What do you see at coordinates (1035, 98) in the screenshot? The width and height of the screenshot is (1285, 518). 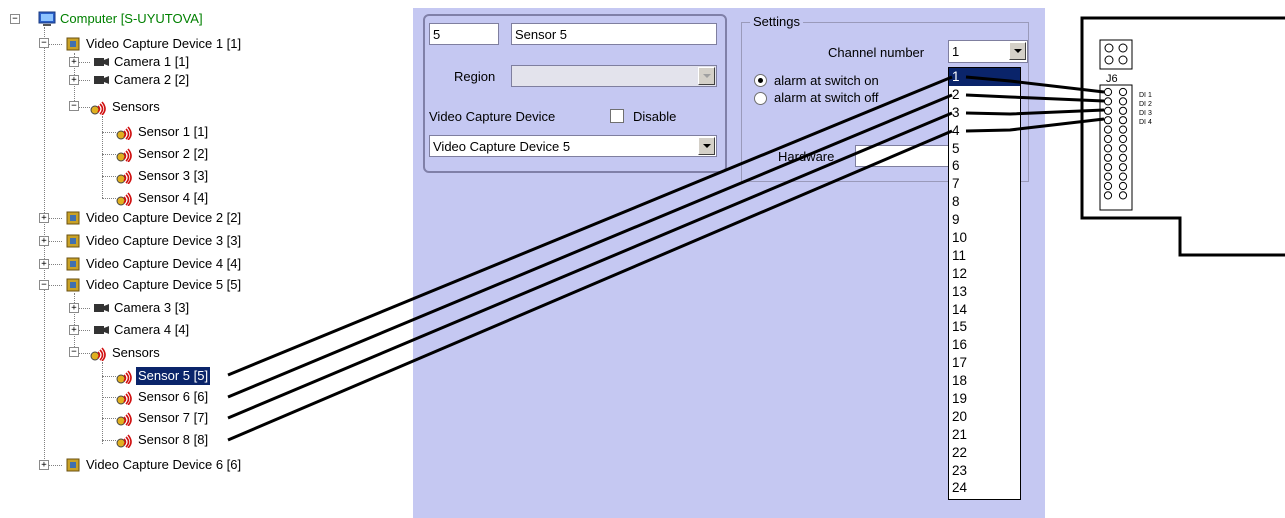 I see `wire-channel2-di2` at bounding box center [1035, 98].